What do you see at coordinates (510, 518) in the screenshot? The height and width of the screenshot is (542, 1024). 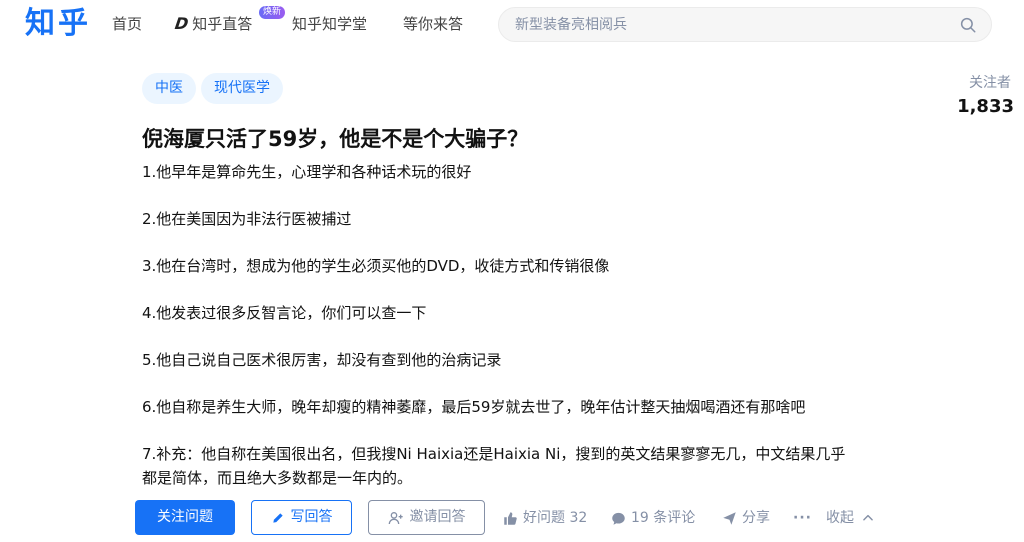 I see `thumb-up-icon` at bounding box center [510, 518].